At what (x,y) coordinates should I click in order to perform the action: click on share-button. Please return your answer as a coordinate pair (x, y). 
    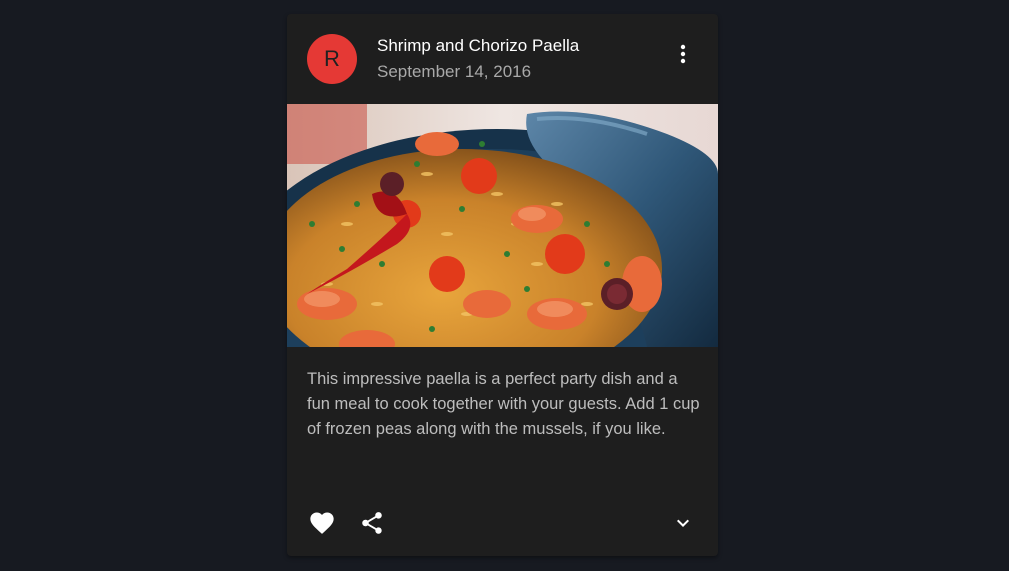
    Looking at the image, I should click on (372, 523).